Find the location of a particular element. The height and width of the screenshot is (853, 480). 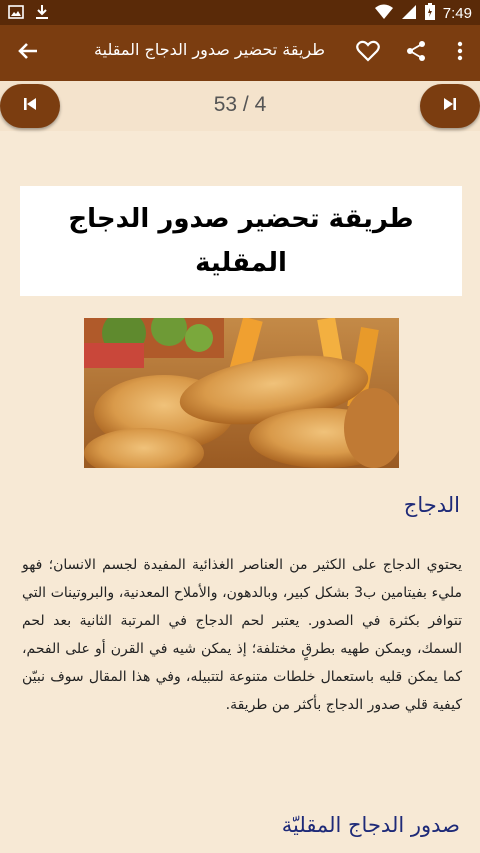

pager-bar: 53 / 4 is located at coordinates (240, 106).